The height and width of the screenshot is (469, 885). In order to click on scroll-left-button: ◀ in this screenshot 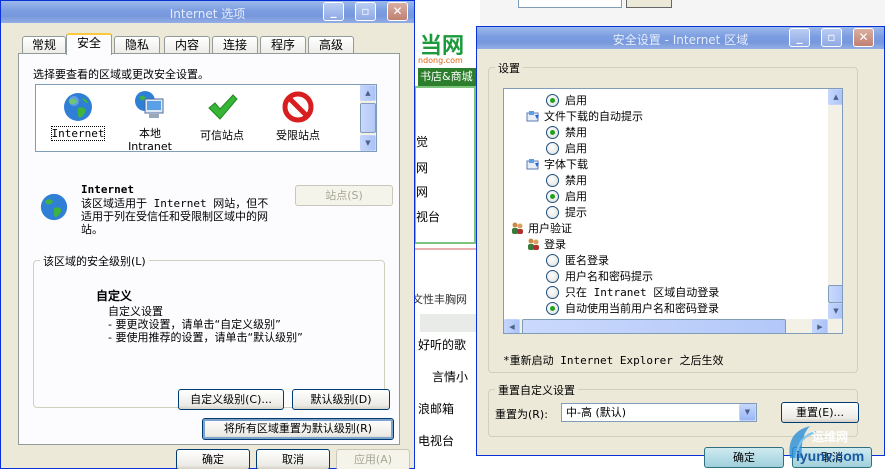, I will do `click(512, 326)`.